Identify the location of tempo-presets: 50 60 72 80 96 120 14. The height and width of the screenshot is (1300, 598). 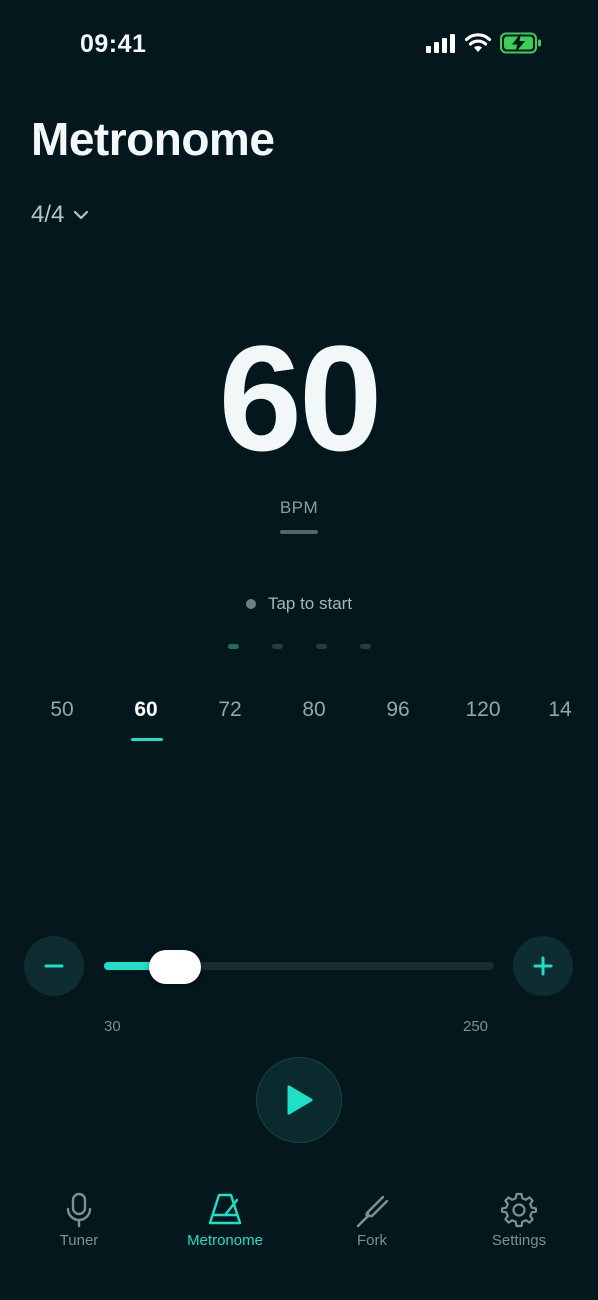
(299, 723).